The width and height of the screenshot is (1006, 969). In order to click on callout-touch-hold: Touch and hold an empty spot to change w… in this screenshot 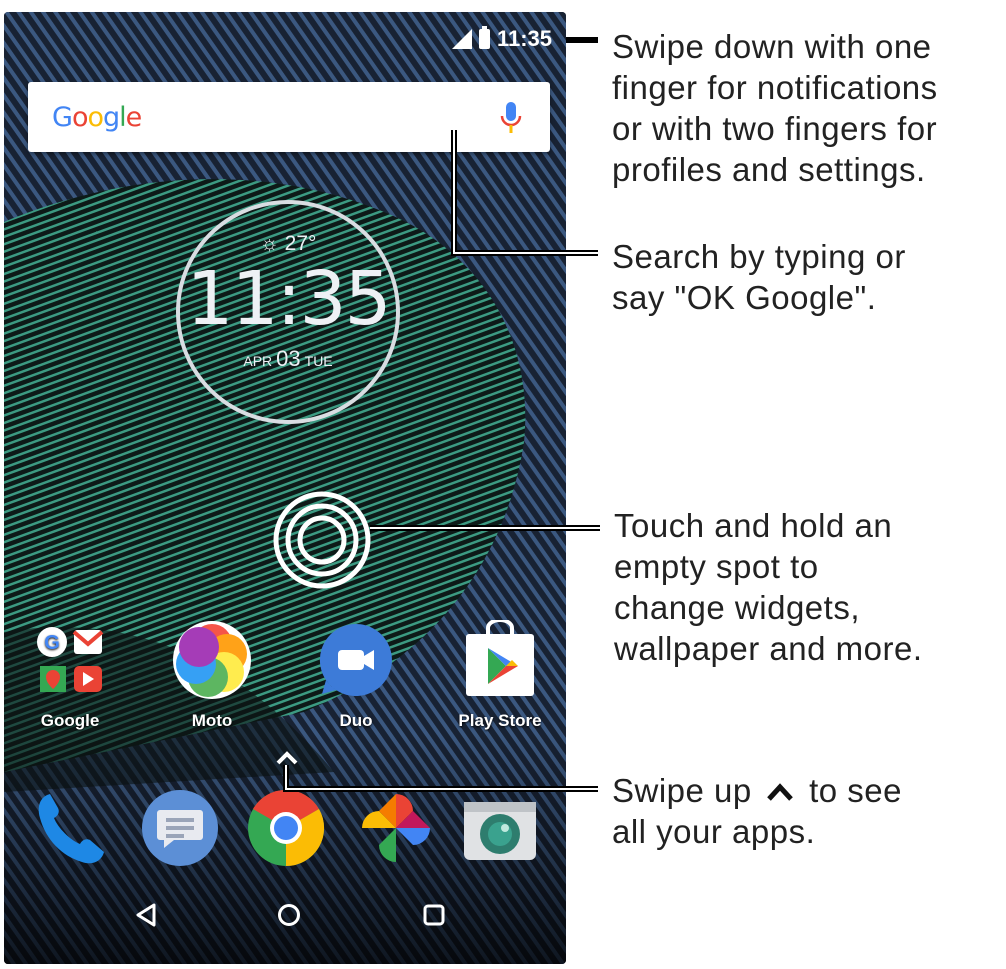, I will do `click(768, 587)`.